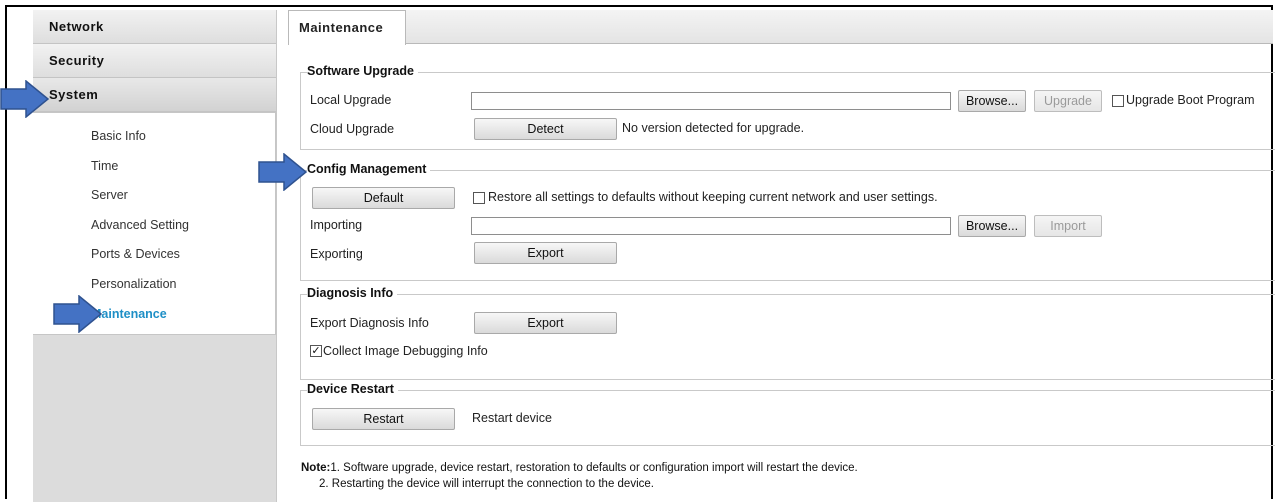 The image size is (1275, 502). I want to click on arrow-icon-maintenance, so click(78, 314).